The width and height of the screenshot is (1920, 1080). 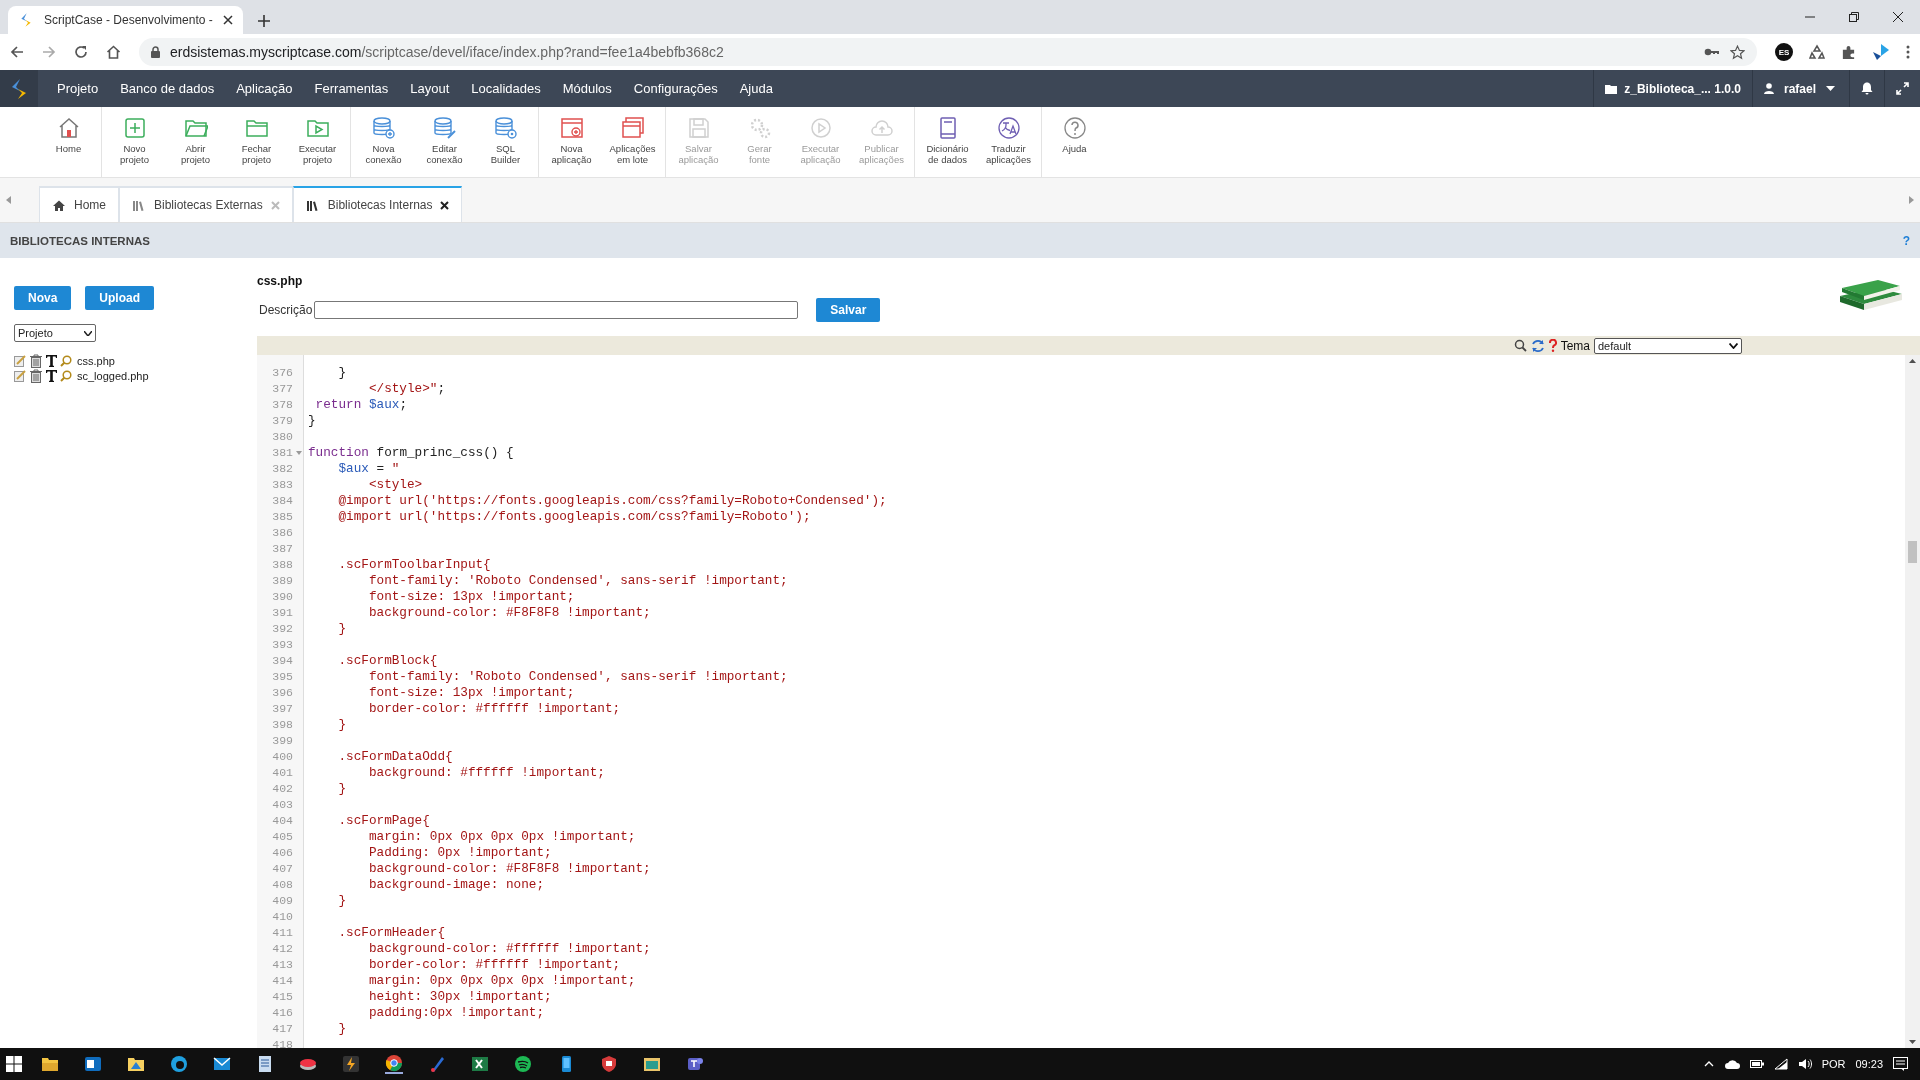 What do you see at coordinates (1833, 1064) in the screenshot?
I see `language-indicator: POR` at bounding box center [1833, 1064].